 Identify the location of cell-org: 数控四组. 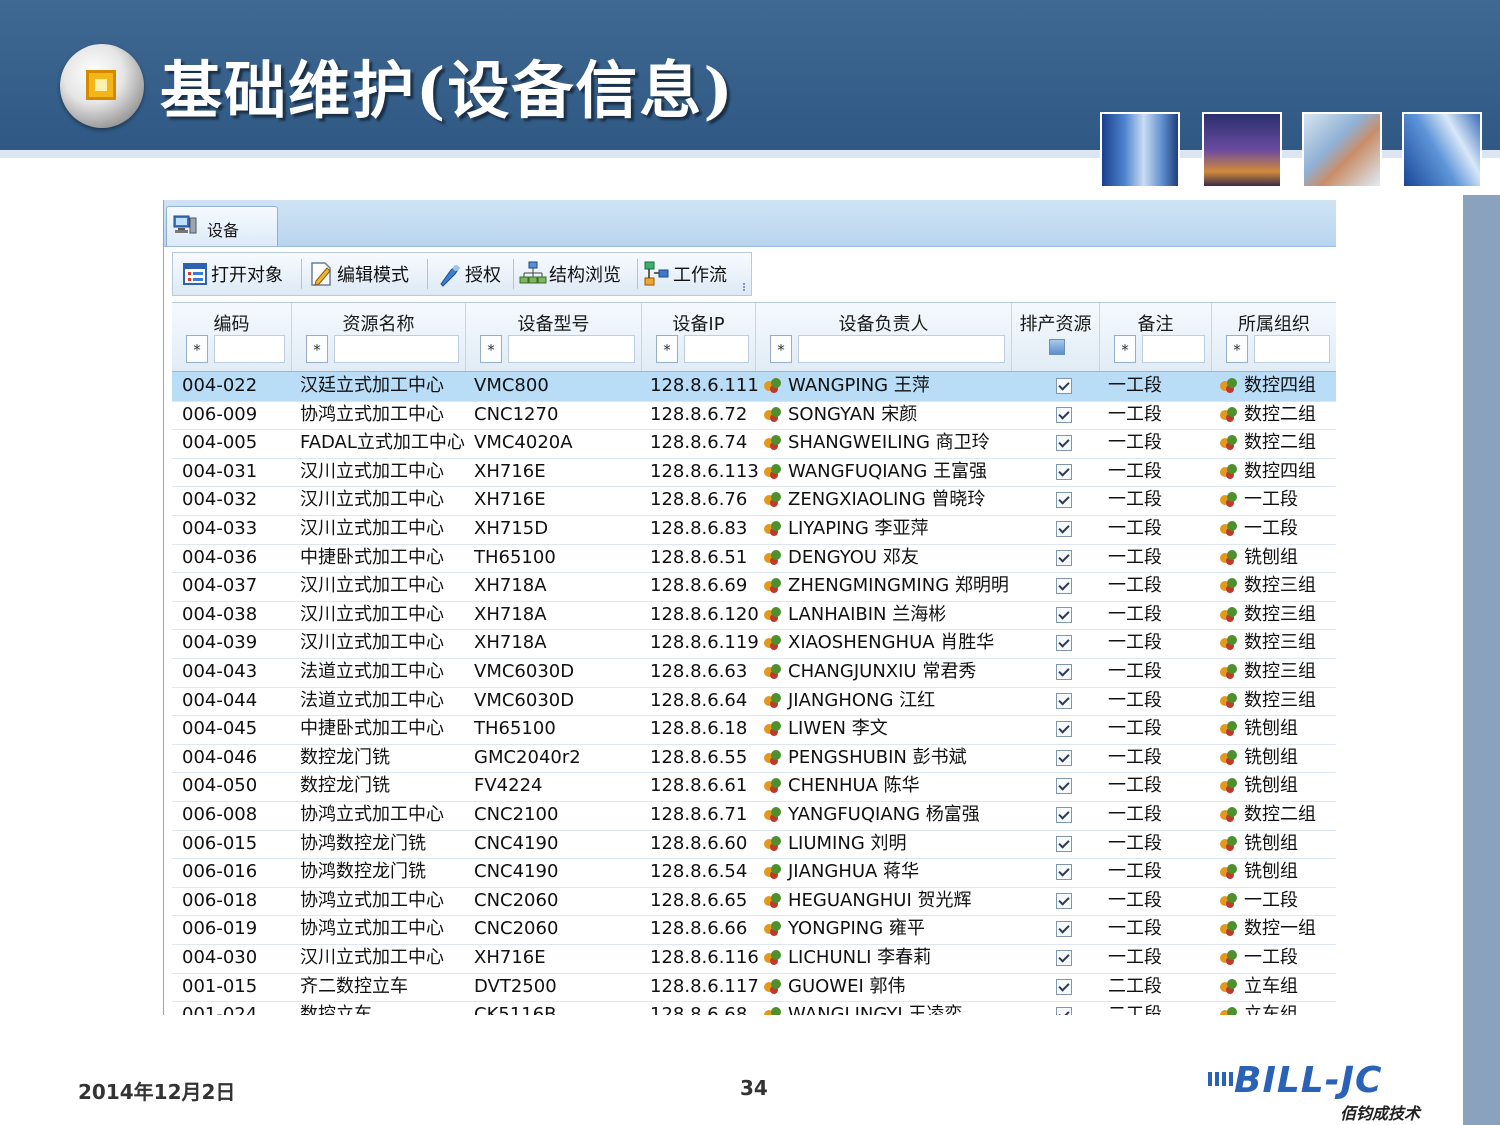
(1278, 386).